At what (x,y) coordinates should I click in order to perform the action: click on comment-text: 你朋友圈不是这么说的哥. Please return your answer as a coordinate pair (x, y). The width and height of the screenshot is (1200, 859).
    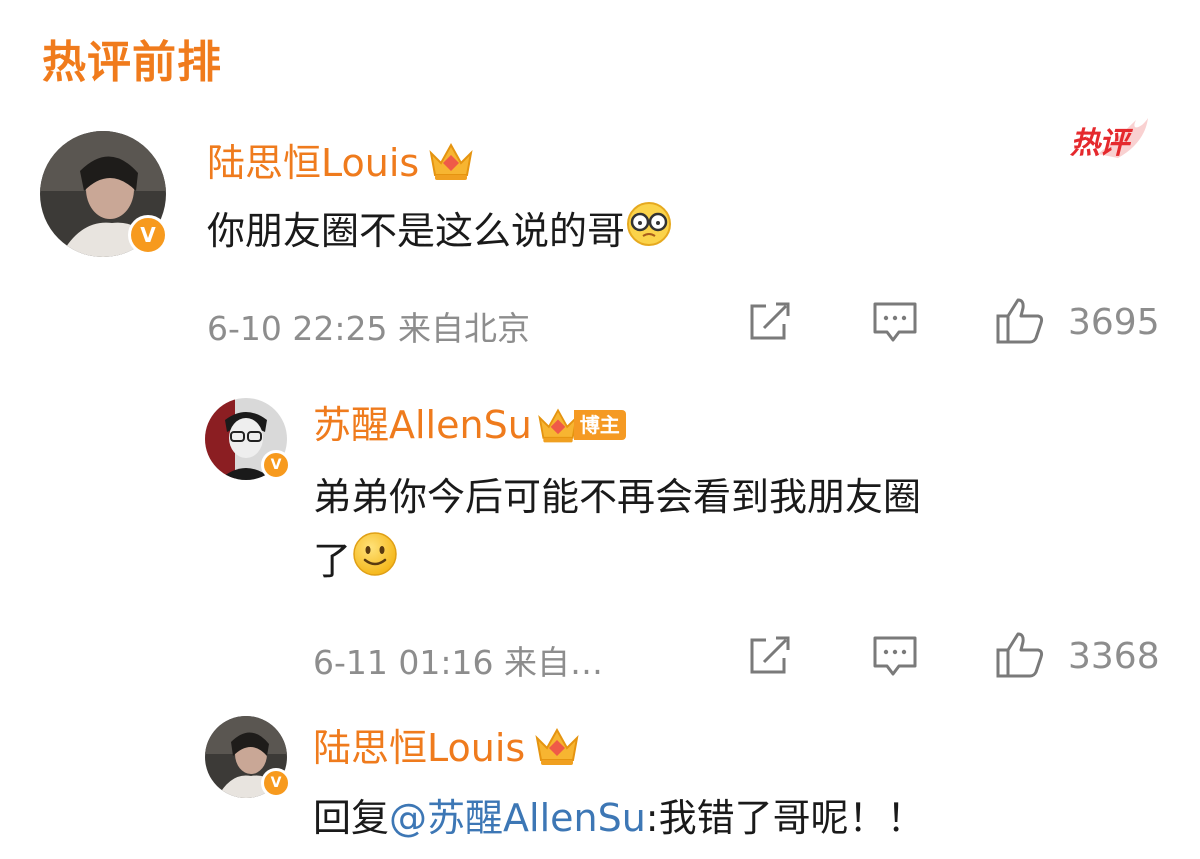
    Looking at the image, I should click on (440, 233).